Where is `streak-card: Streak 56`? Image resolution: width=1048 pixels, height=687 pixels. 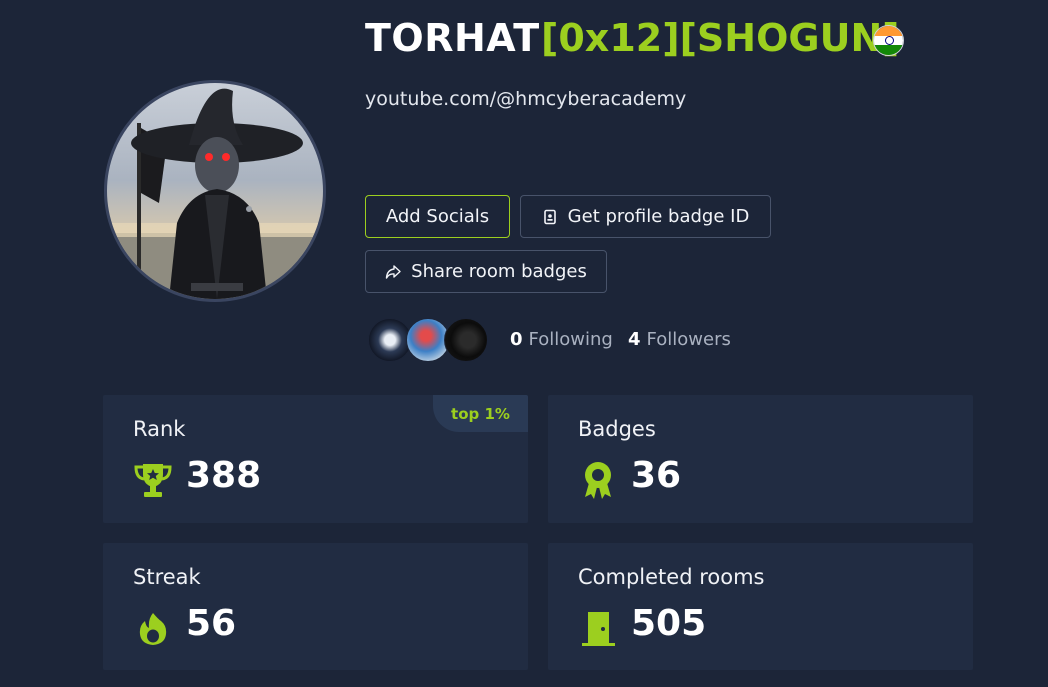
streak-card: Streak 56 is located at coordinates (315, 606).